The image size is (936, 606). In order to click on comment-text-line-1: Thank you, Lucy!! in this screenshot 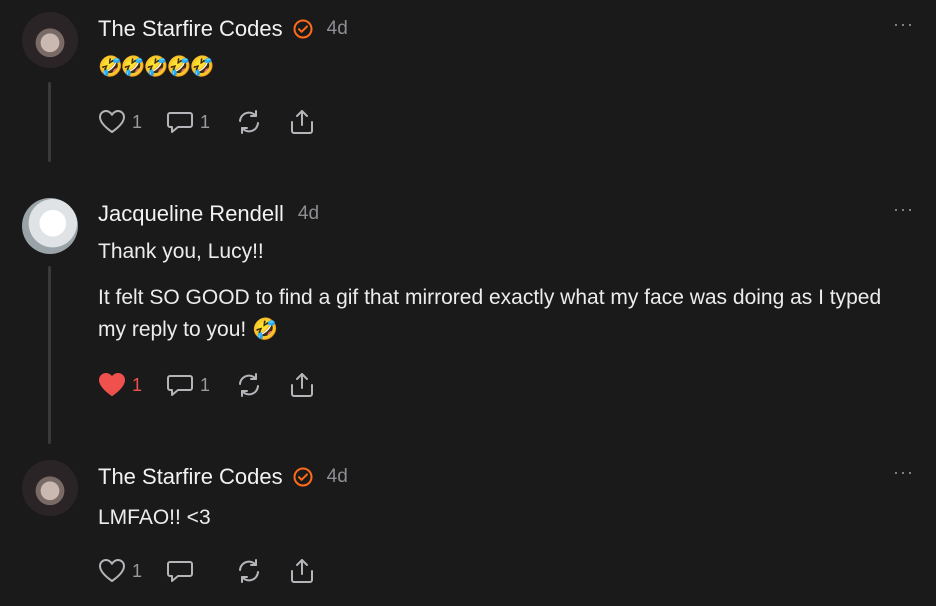, I will do `click(181, 251)`.